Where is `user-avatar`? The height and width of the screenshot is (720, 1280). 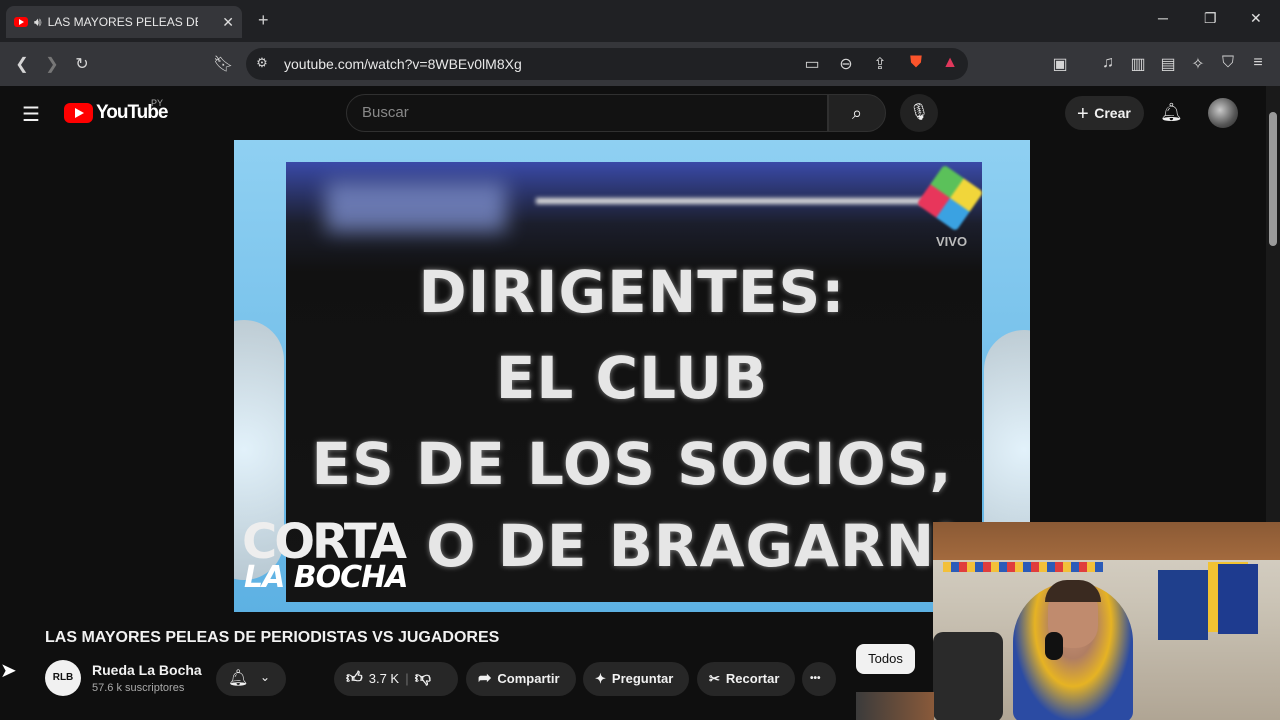 user-avatar is located at coordinates (1223, 113).